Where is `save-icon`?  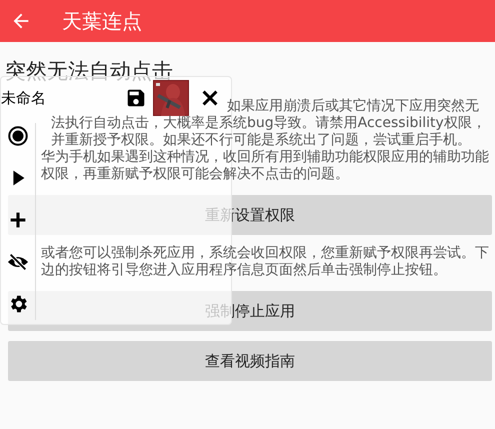 save-icon is located at coordinates (136, 98).